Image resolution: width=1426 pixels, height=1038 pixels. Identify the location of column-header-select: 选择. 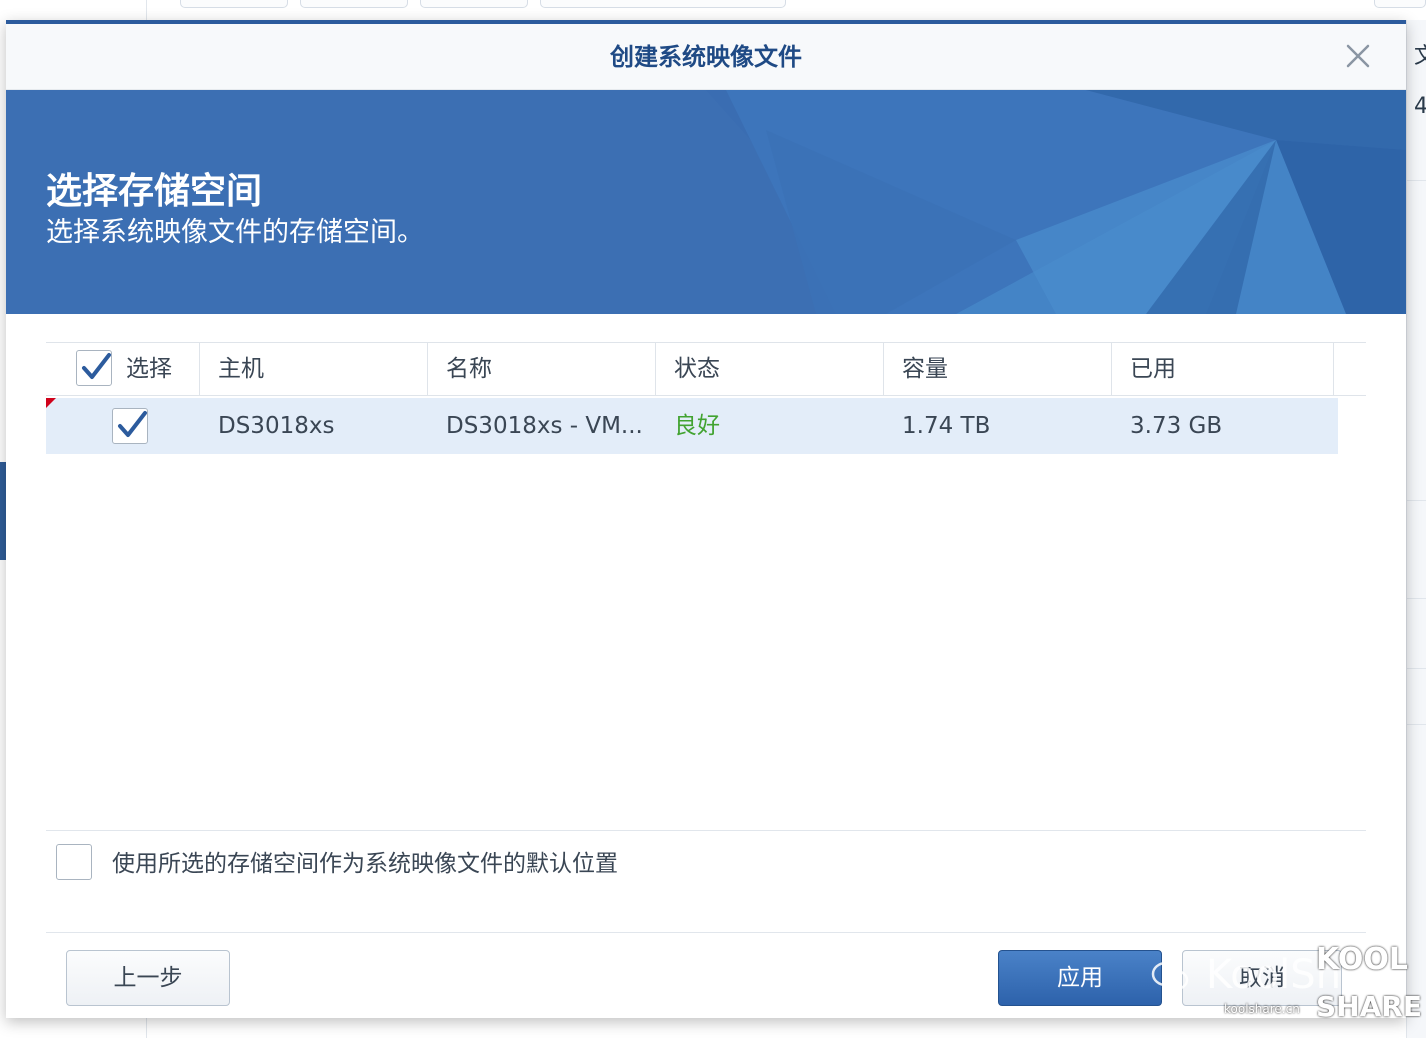
(123, 369).